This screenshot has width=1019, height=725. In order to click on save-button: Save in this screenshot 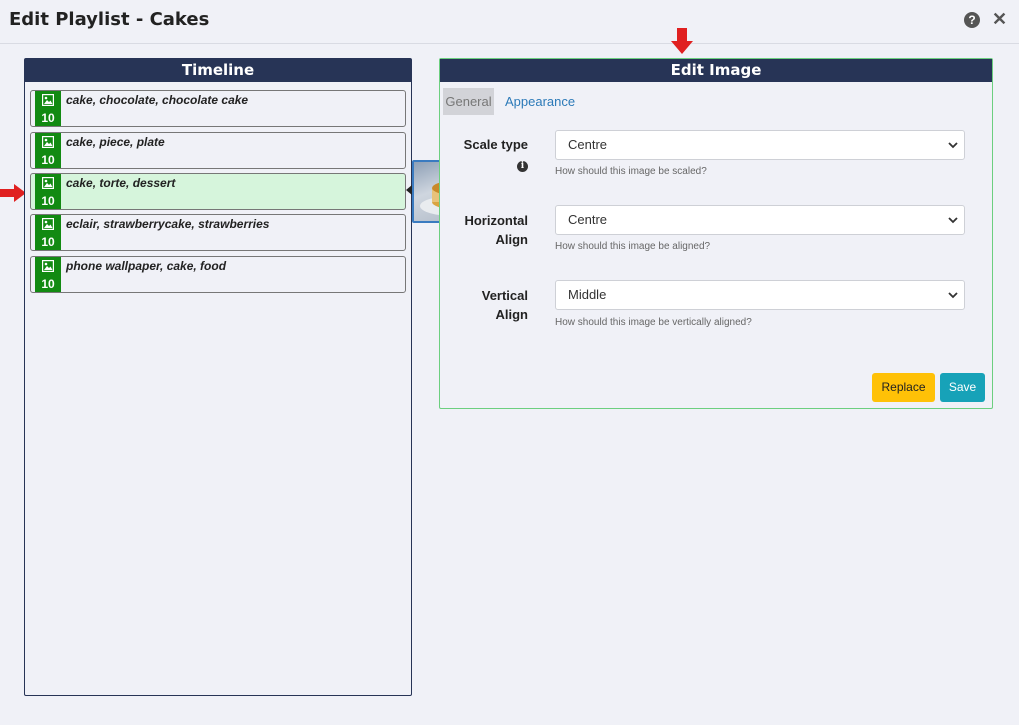, I will do `click(962, 387)`.